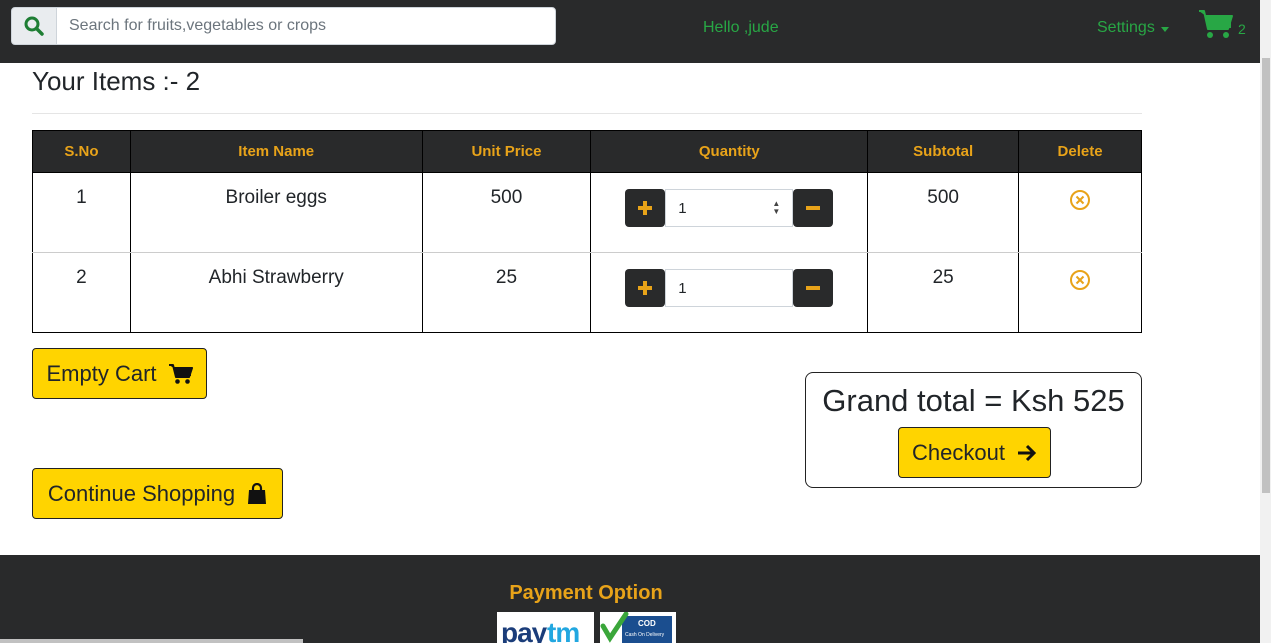  I want to click on table-row: 2 Abhi Strawberry 25 1 25, so click(587, 292).